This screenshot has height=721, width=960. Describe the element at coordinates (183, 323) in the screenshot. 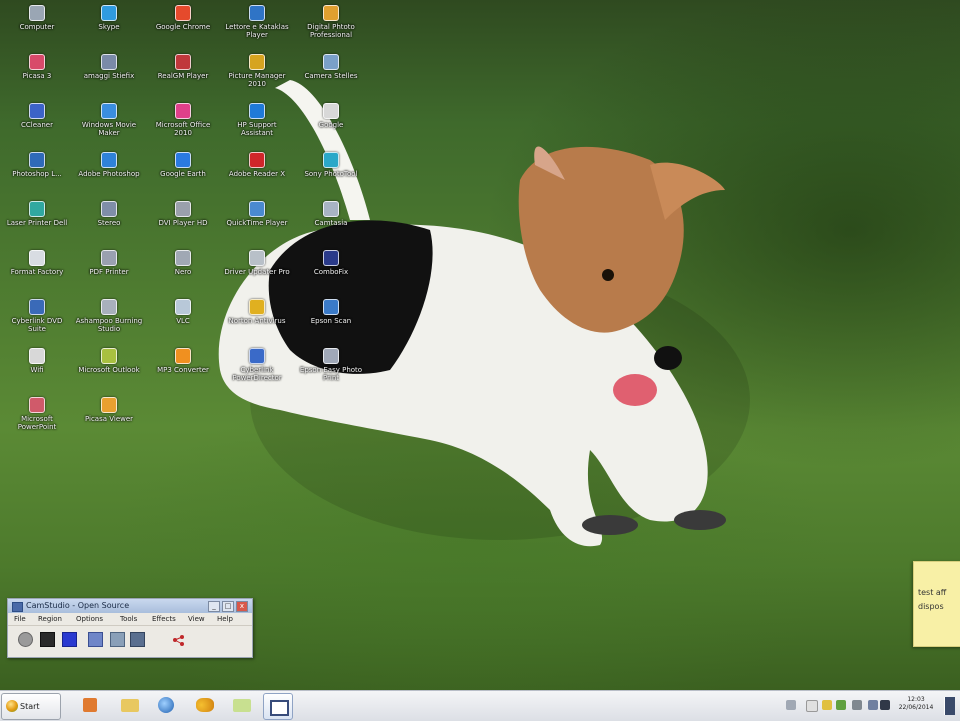

I see `desktop-icon: VLC` at that location.